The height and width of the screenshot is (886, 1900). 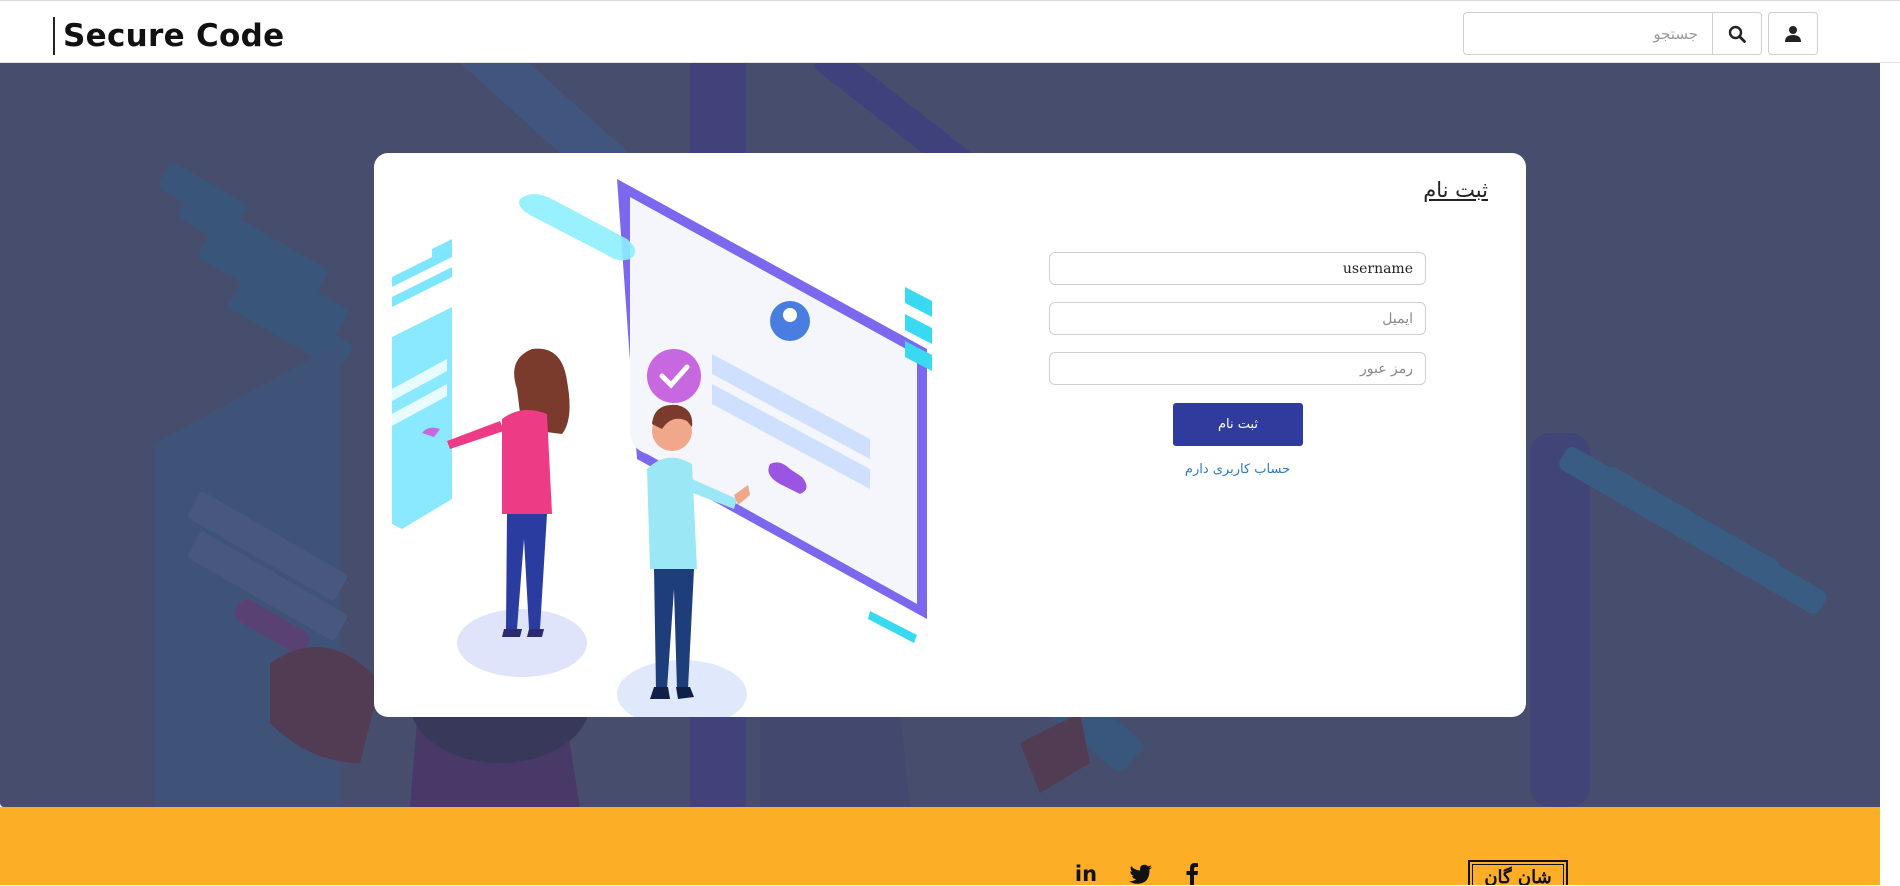 I want to click on footer, so click(x=940, y=846).